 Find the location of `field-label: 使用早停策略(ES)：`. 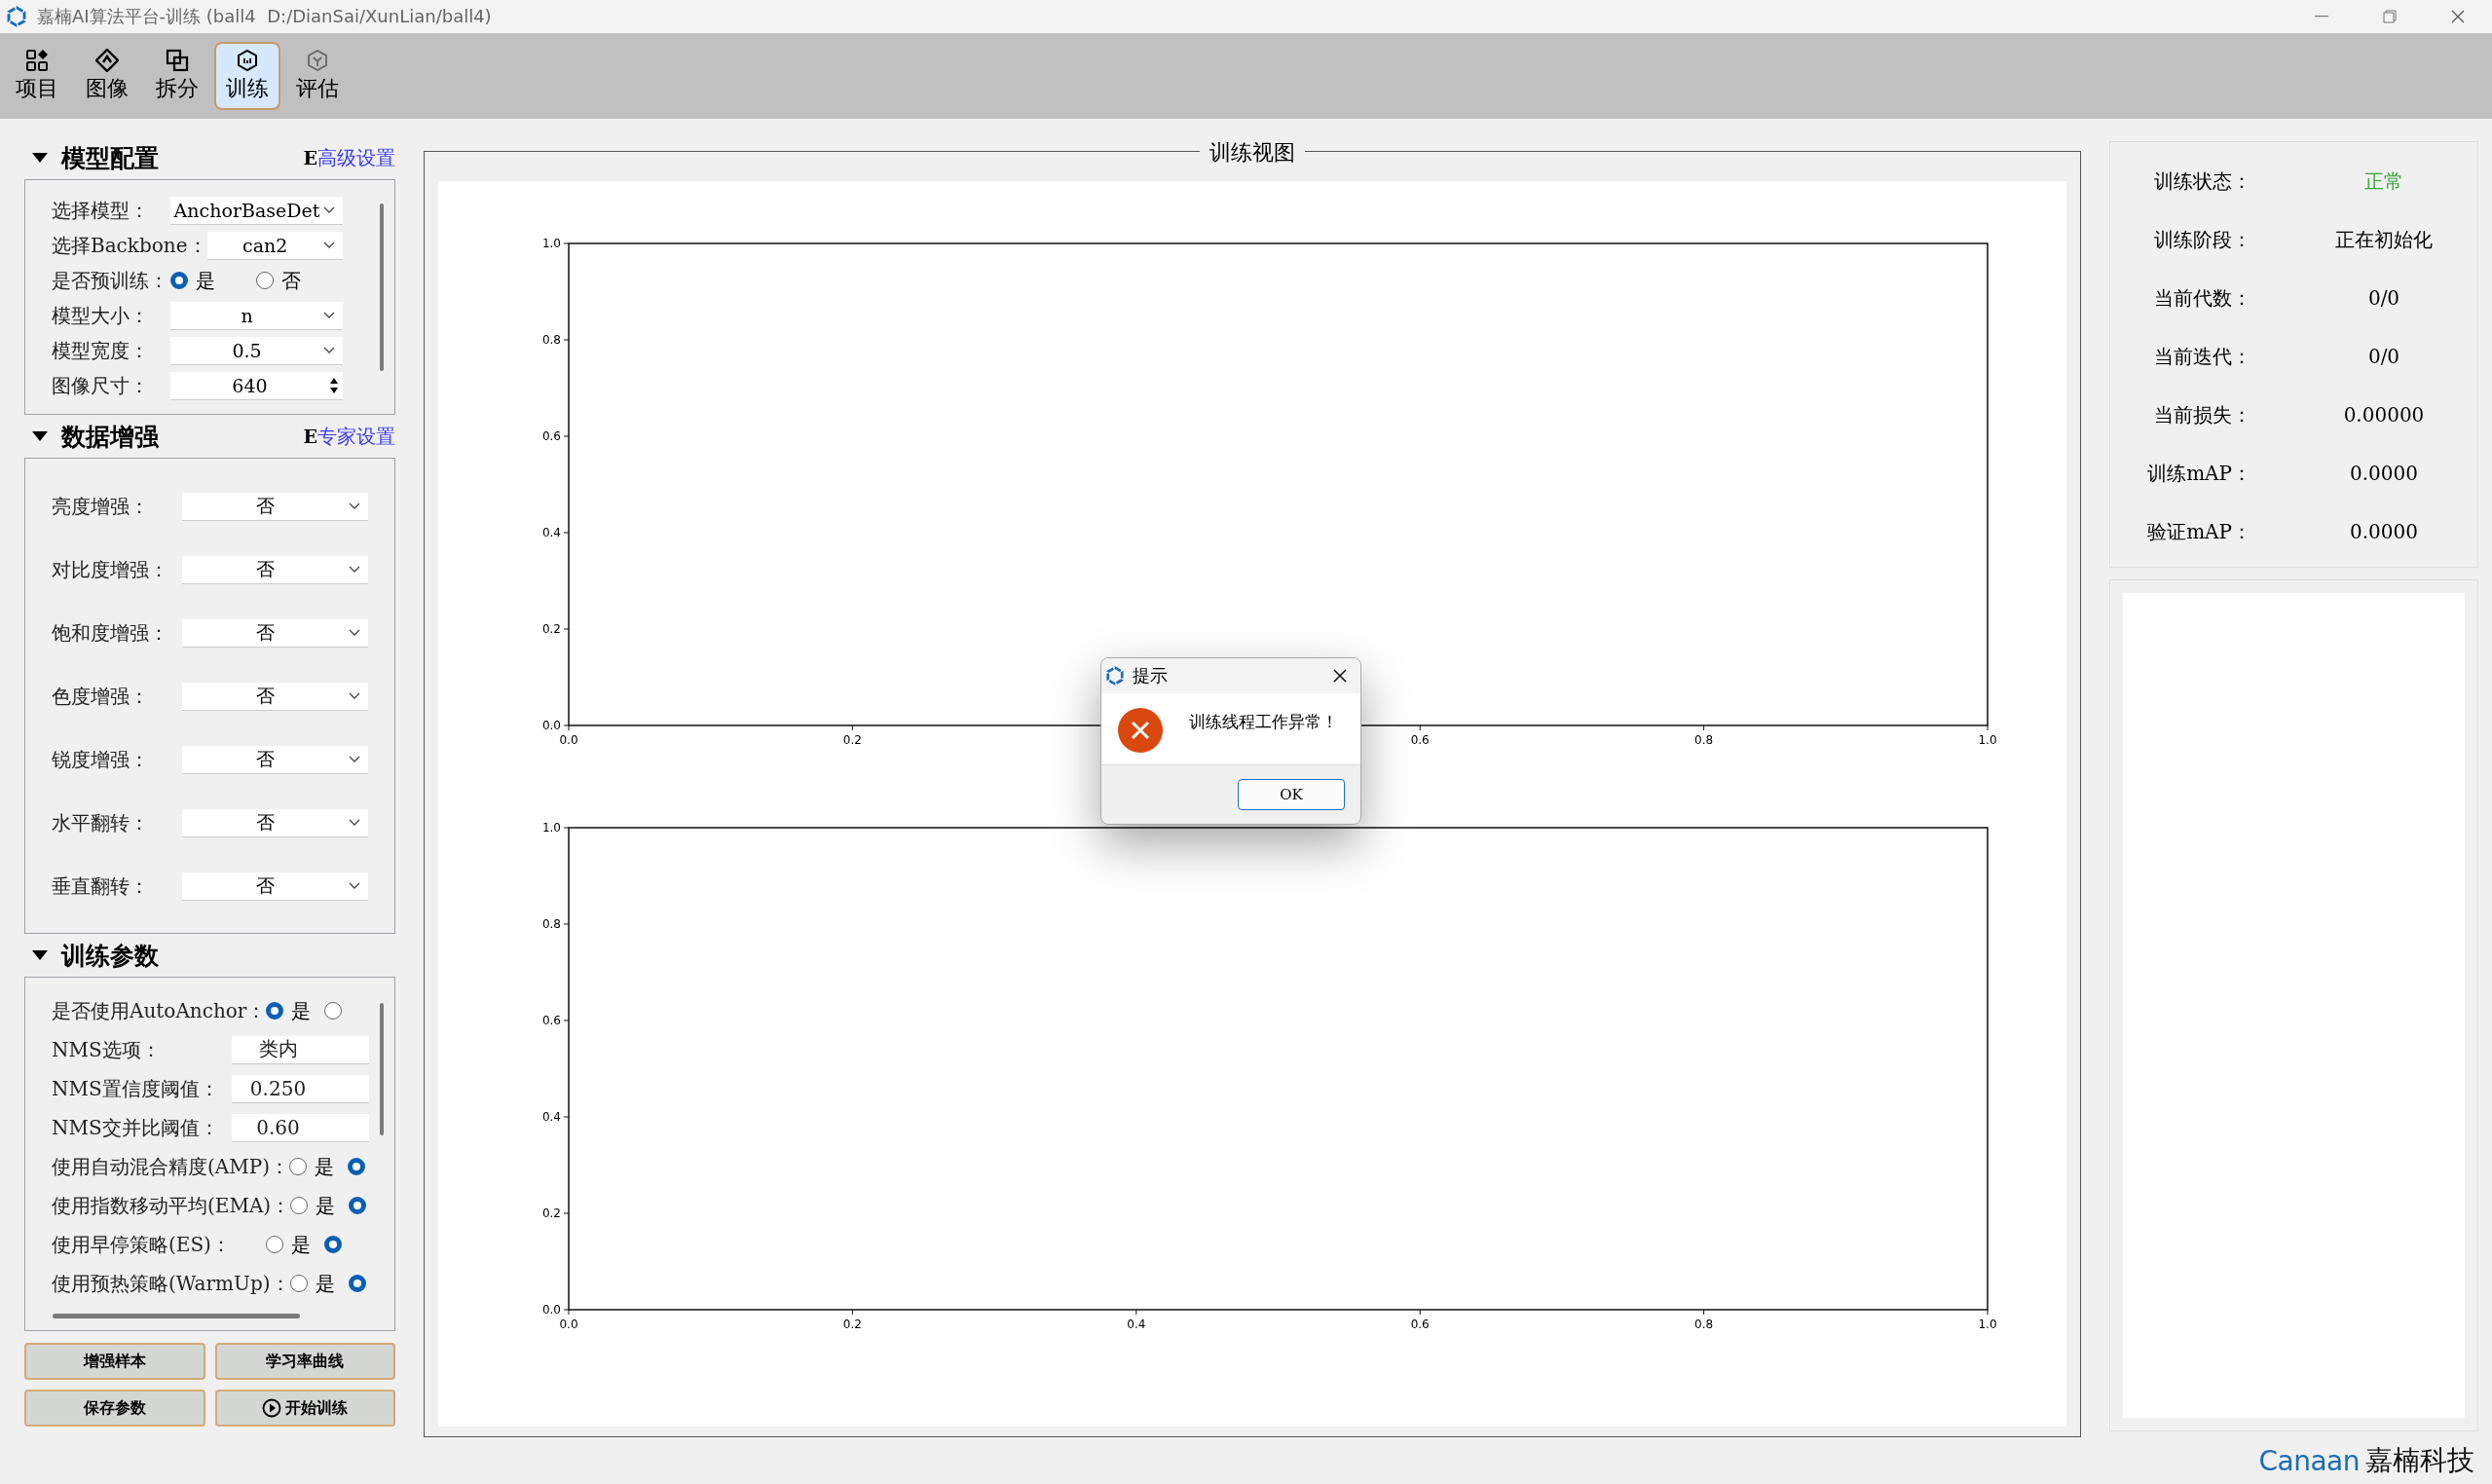

field-label: 使用早停策略(ES)： is located at coordinates (142, 1244).